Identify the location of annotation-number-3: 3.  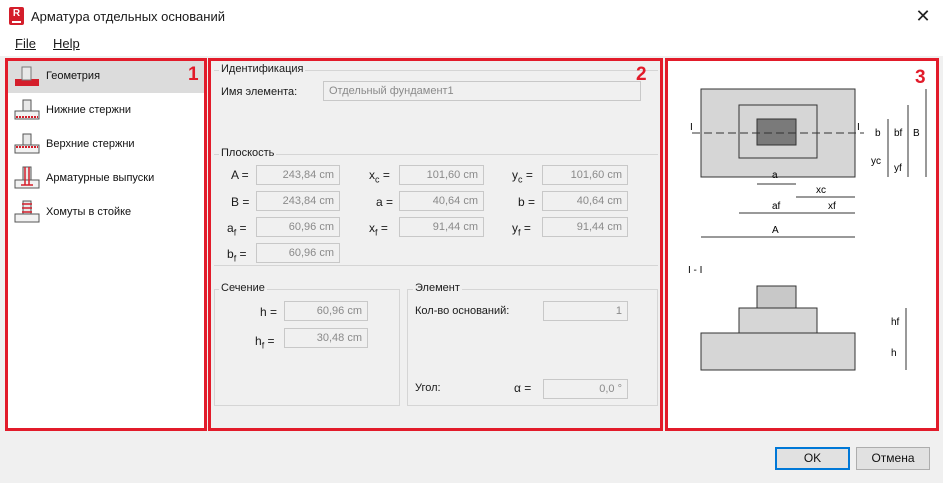
(920, 77).